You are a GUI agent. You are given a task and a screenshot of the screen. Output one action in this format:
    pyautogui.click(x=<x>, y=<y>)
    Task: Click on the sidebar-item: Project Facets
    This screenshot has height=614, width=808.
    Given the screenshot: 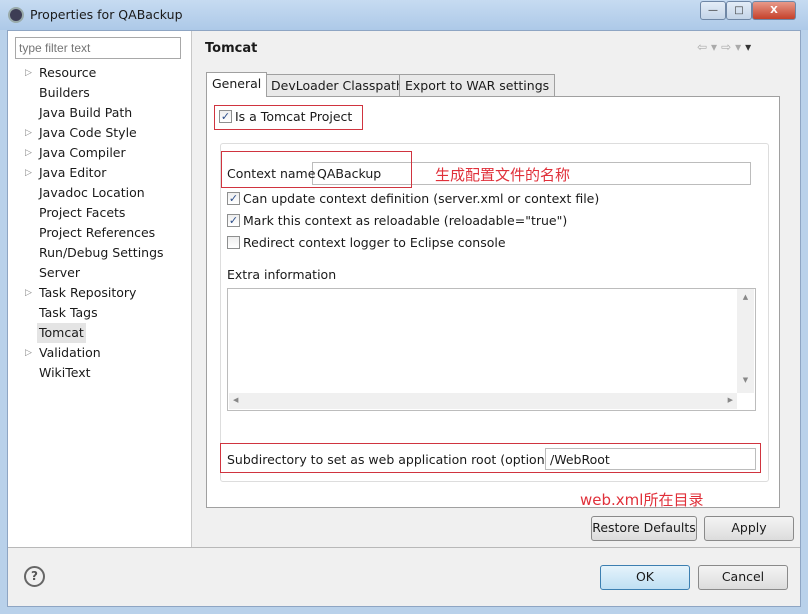 What is the action you would take?
    pyautogui.click(x=82, y=213)
    